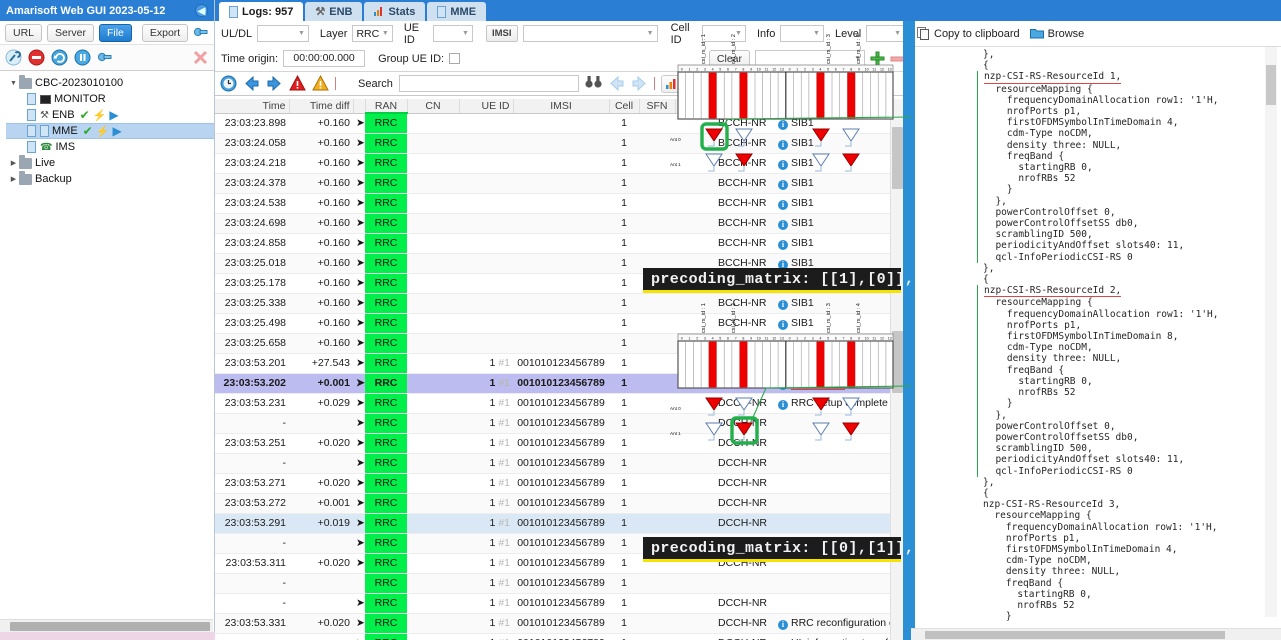 Image resolution: width=1281 pixels, height=640 pixels. Describe the element at coordinates (486, 106) in the screenshot. I see `col-ue-id: UE ID` at that location.